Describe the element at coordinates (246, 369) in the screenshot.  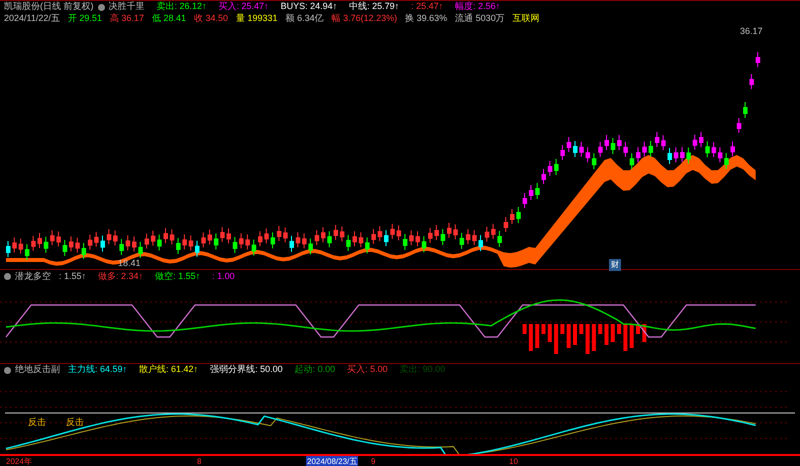
I see `indicator-value: 强弱分界线: 50.00` at that location.